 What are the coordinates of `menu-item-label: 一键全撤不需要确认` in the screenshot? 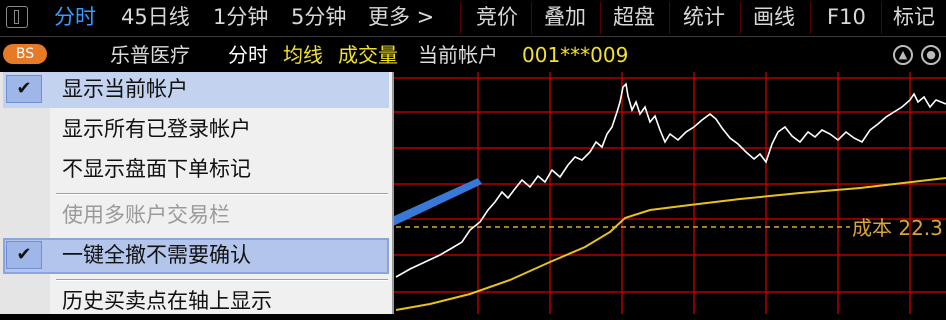 It's located at (156, 255).